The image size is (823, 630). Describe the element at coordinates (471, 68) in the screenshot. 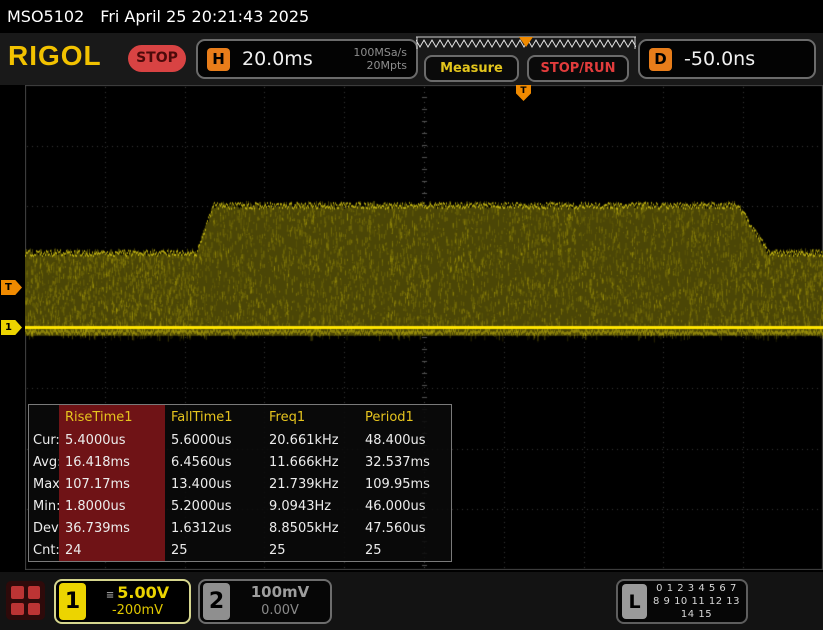

I see `measure-button: Measure` at that location.